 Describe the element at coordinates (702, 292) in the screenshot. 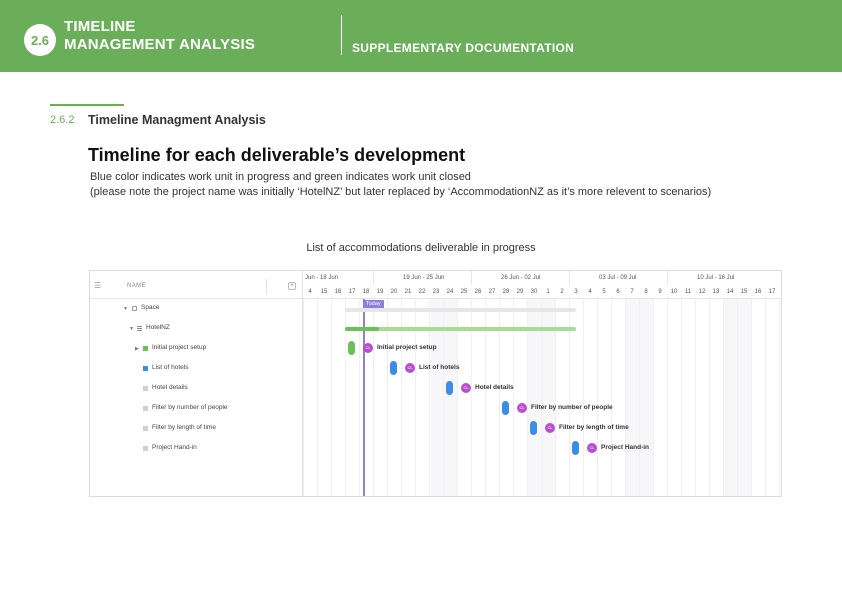

I see `day-label: 12` at that location.